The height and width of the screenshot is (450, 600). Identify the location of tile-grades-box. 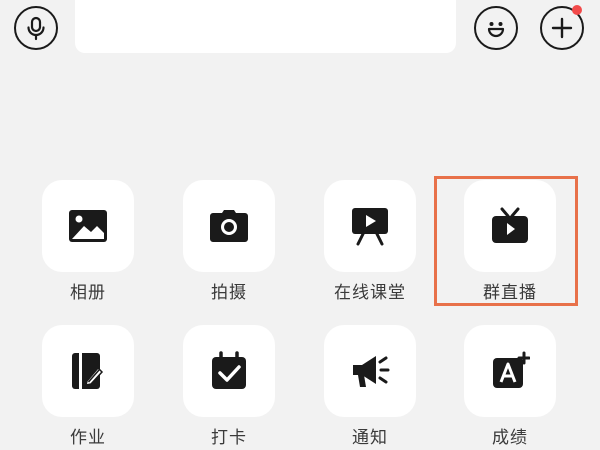
(510, 371).